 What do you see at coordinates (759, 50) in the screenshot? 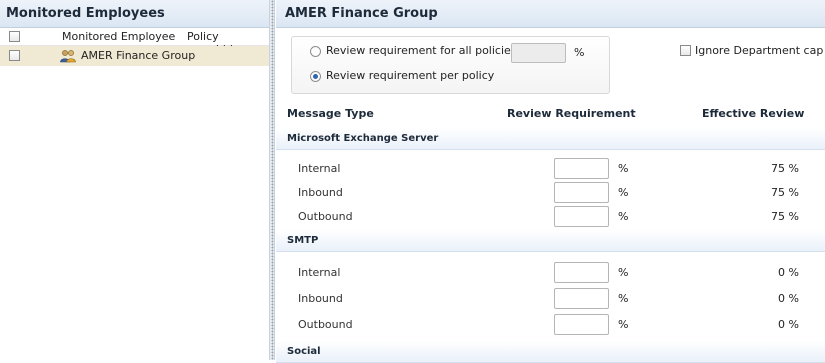
I see `ignore-department-cap-label: Ignore Department cap` at bounding box center [759, 50].